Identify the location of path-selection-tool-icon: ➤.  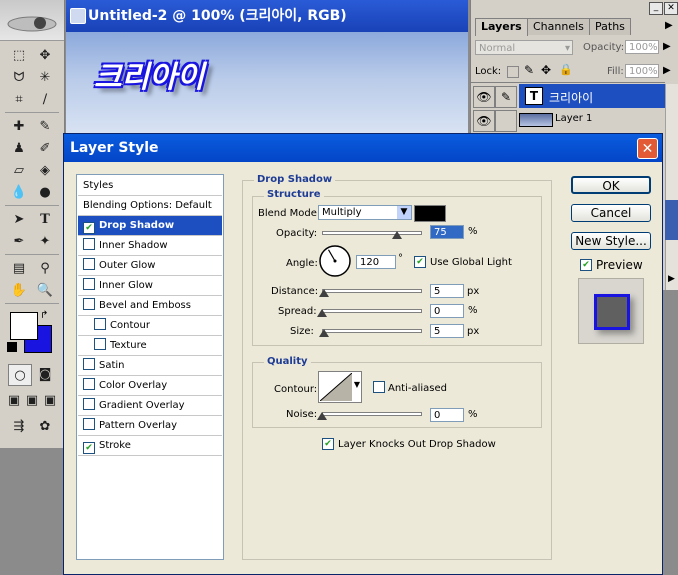
(19, 219).